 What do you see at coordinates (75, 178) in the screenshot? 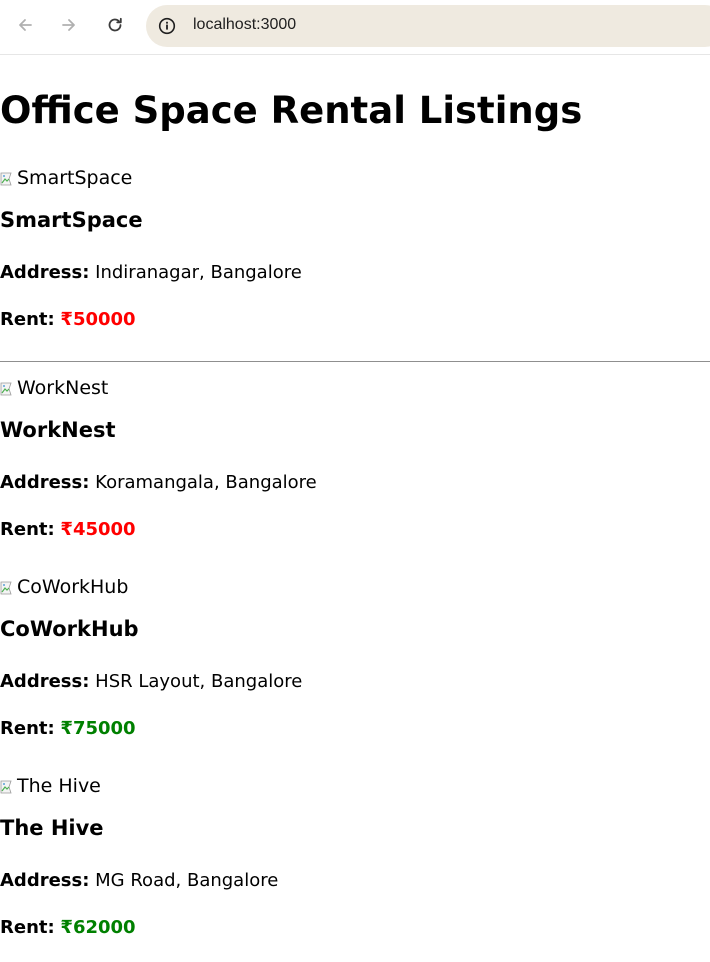
I see `image-alt-text: SmartSpace` at bounding box center [75, 178].